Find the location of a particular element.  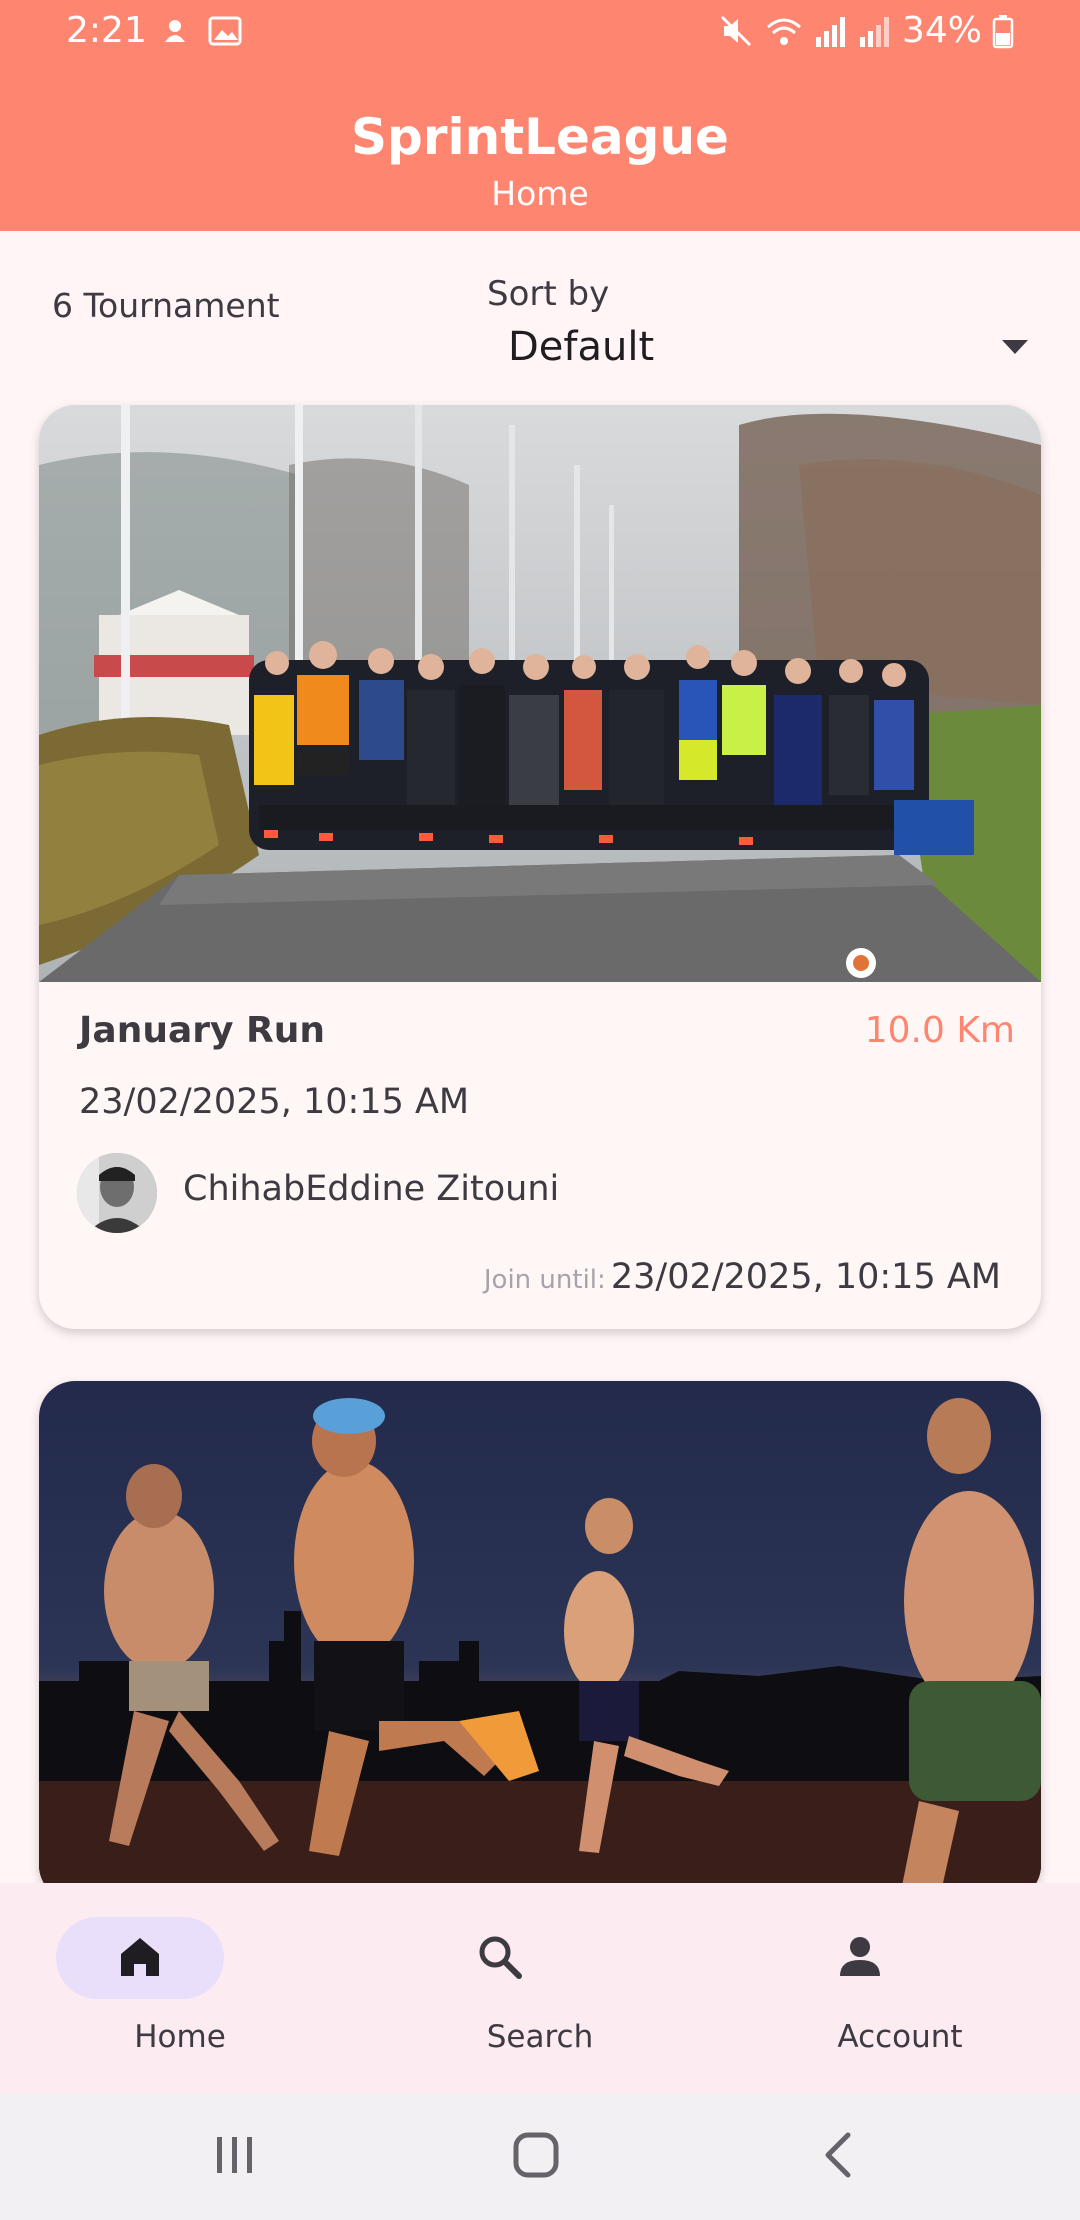

sort-label: Sort by is located at coordinates (548, 294).